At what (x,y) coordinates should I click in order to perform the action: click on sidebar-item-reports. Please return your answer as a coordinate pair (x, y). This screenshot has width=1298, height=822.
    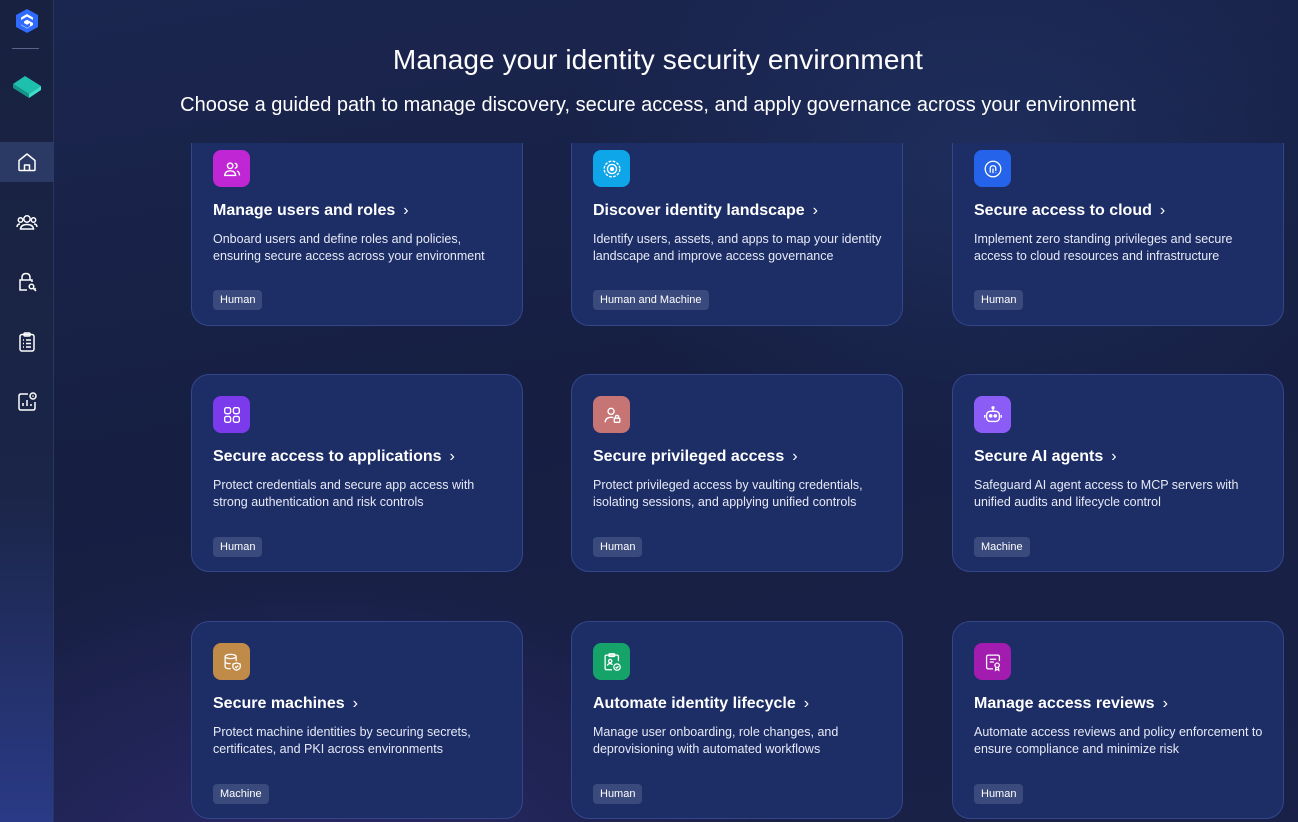
    Looking at the image, I should click on (27, 342).